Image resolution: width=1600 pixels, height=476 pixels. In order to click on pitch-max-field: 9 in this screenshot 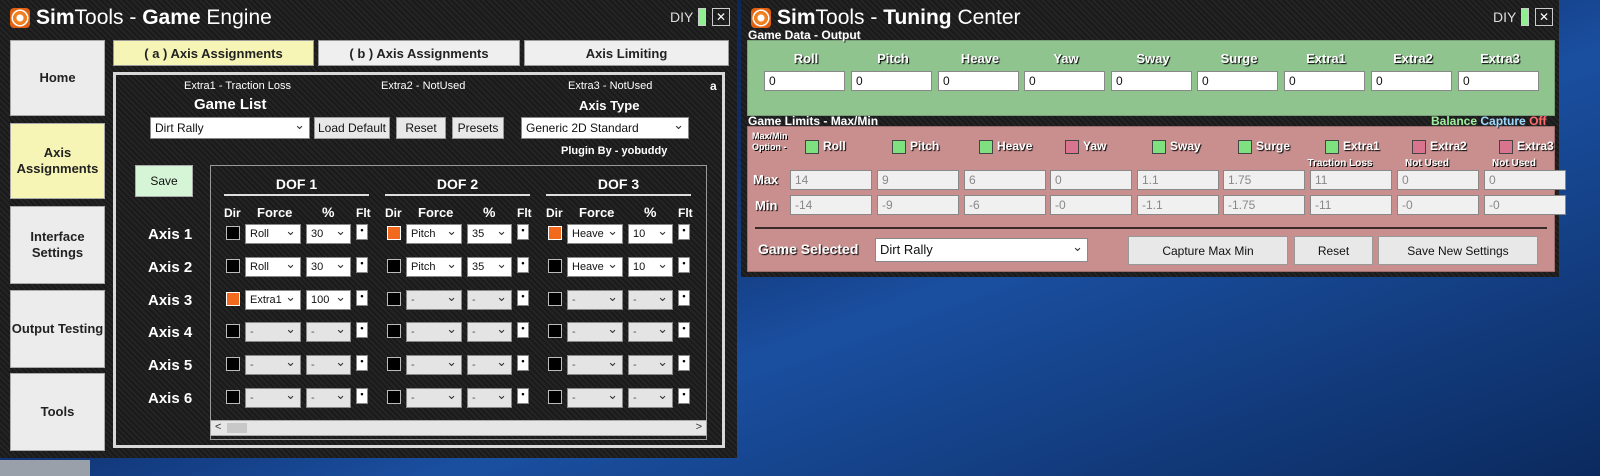, I will do `click(918, 180)`.